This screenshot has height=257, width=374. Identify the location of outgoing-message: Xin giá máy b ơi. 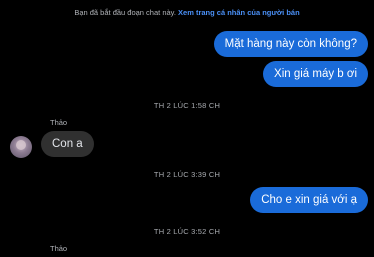
(315, 74).